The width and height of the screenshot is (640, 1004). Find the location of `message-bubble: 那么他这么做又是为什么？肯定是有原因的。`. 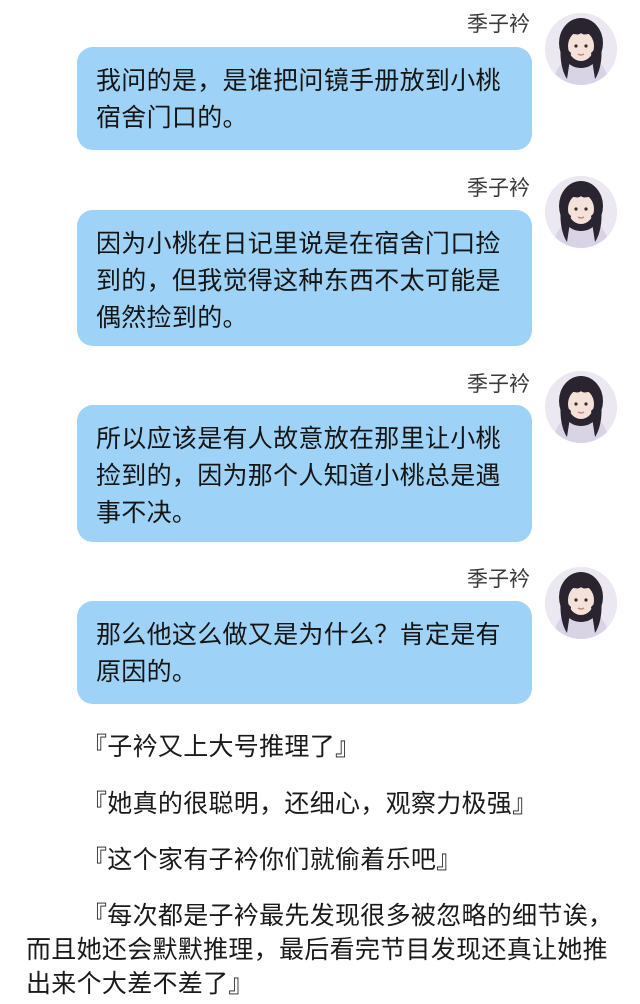

message-bubble: 那么他这么做又是为什么？肯定是有原因的。 is located at coordinates (304, 652).